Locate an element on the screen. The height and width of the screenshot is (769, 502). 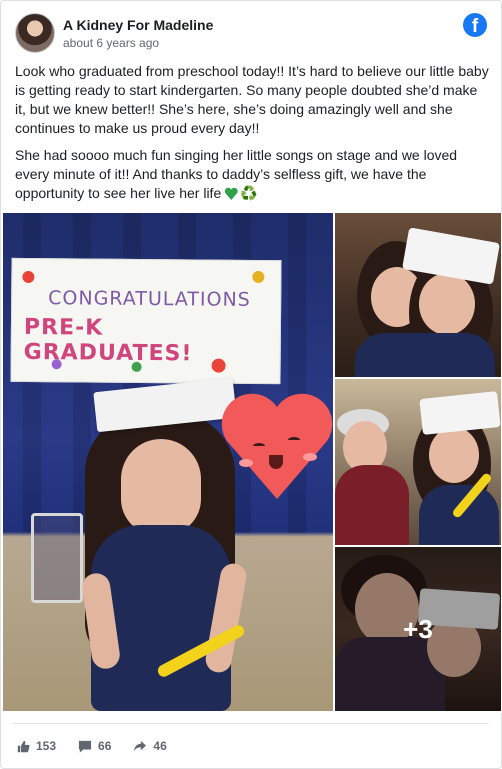
page-name: A Kidney For Madeline is located at coordinates (138, 25).